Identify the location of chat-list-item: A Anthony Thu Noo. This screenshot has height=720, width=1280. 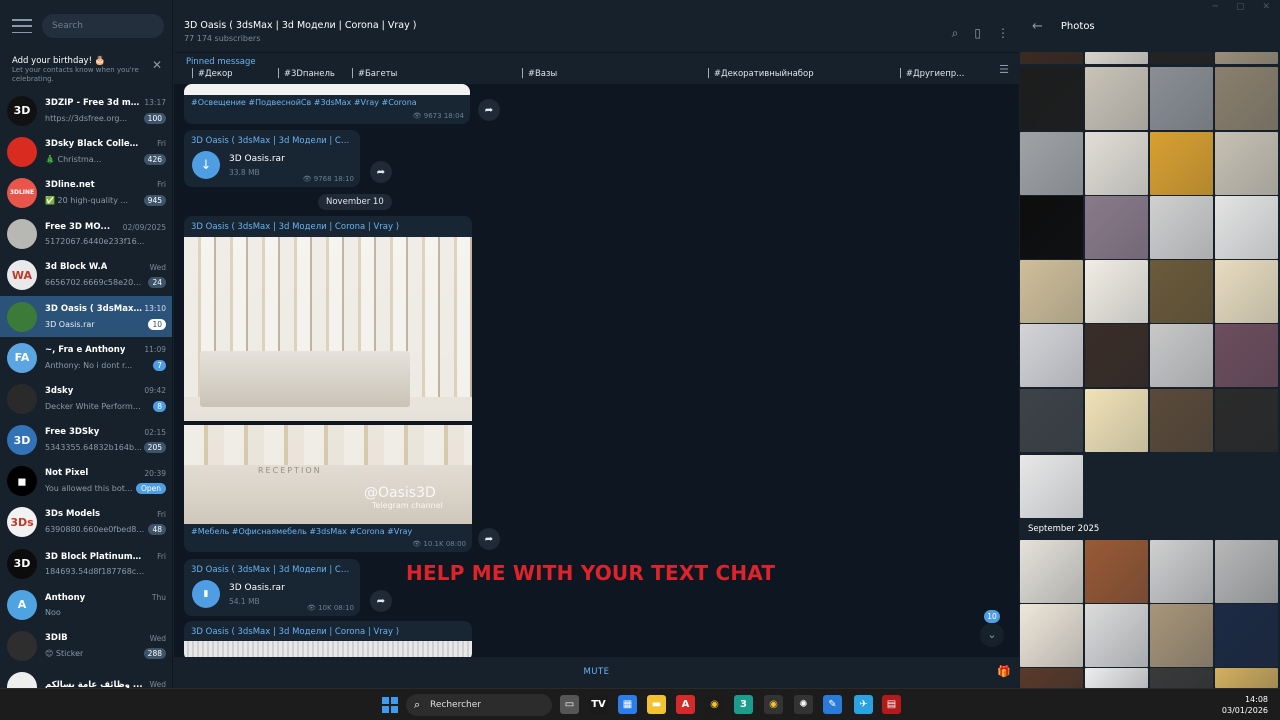
(86, 604).